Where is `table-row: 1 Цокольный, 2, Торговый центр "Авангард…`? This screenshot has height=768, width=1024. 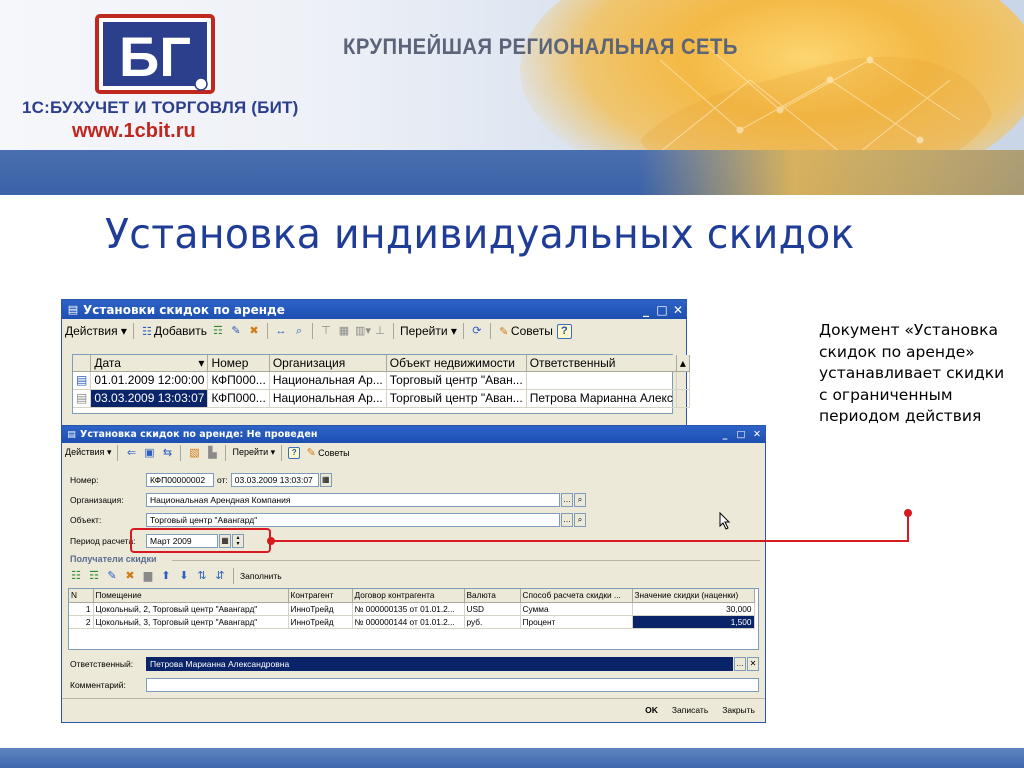
table-row: 1 Цокольный, 2, Торговый центр "Авангард… is located at coordinates (412, 609).